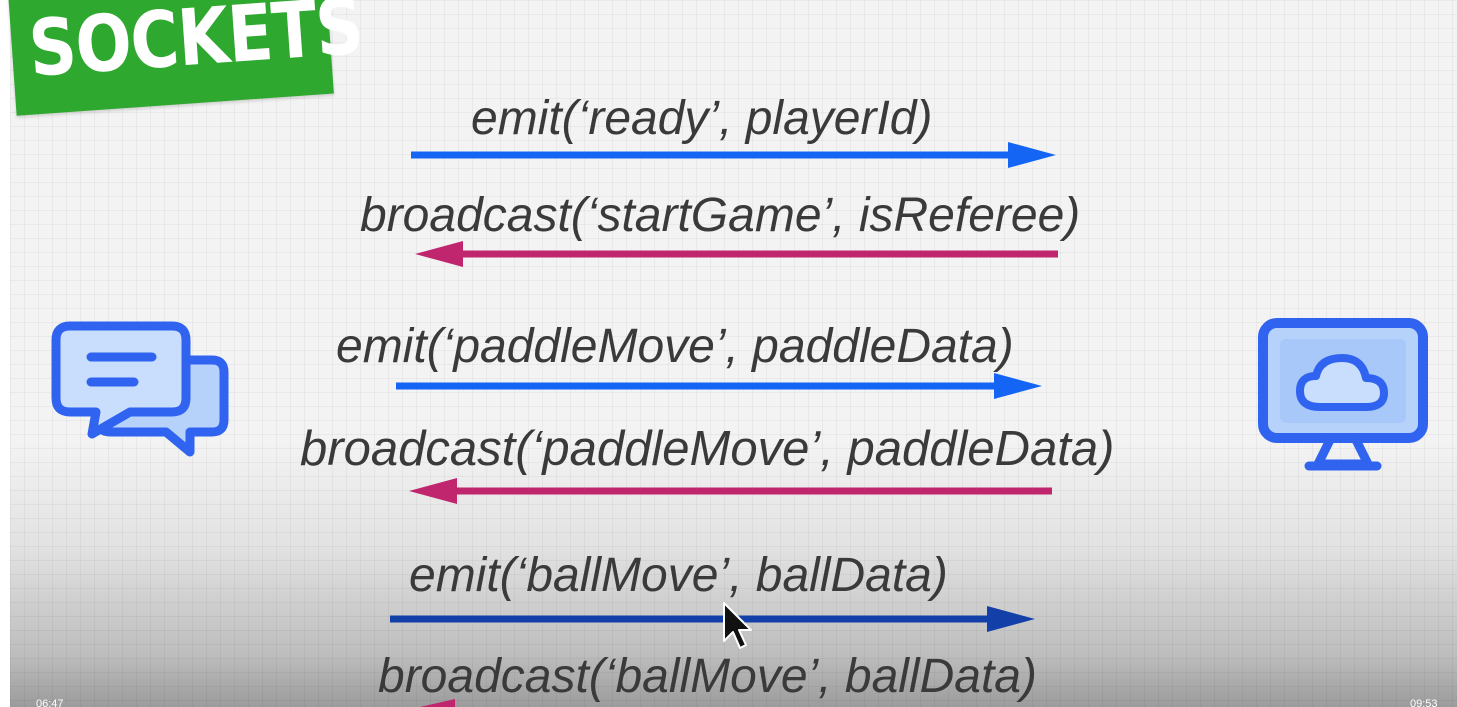 Image resolution: width=1457 pixels, height=707 pixels. Describe the element at coordinates (737, 625) in the screenshot. I see `mouse-cursor-icon` at that location.